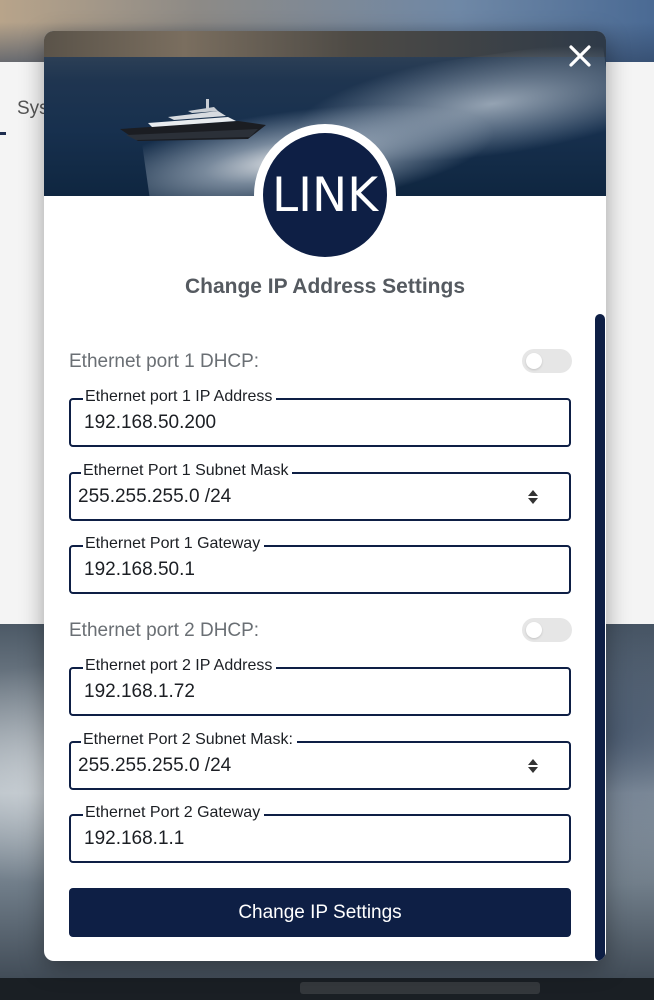  Describe the element at coordinates (164, 630) in the screenshot. I see `port2-dhcp-label: Ethernet port 2 DHCP:` at that location.